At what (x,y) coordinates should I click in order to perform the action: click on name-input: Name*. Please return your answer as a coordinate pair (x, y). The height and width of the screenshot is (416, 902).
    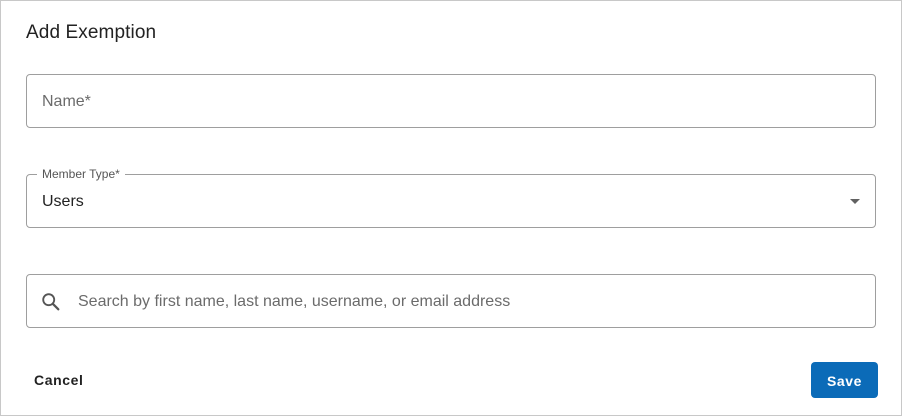
    Looking at the image, I should click on (451, 101).